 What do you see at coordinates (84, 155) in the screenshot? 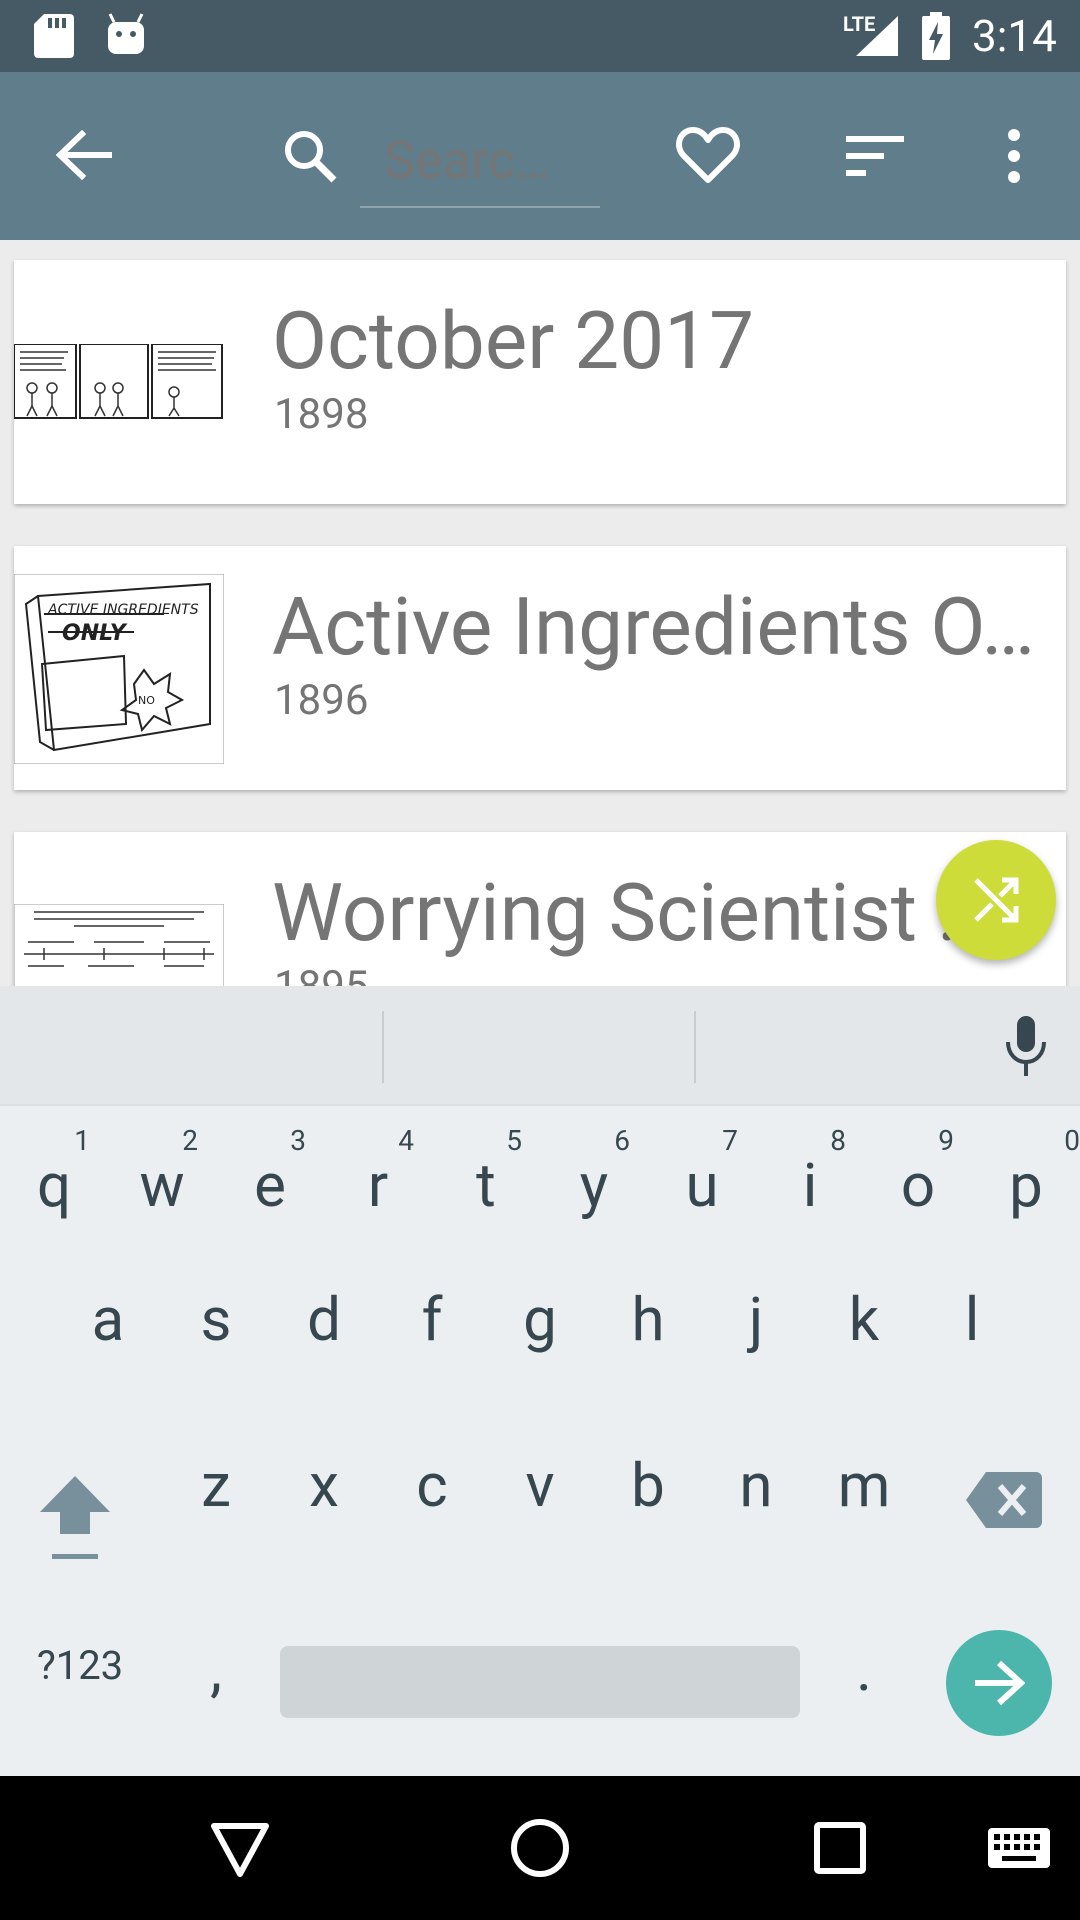
I see `back-arrow-icon` at bounding box center [84, 155].